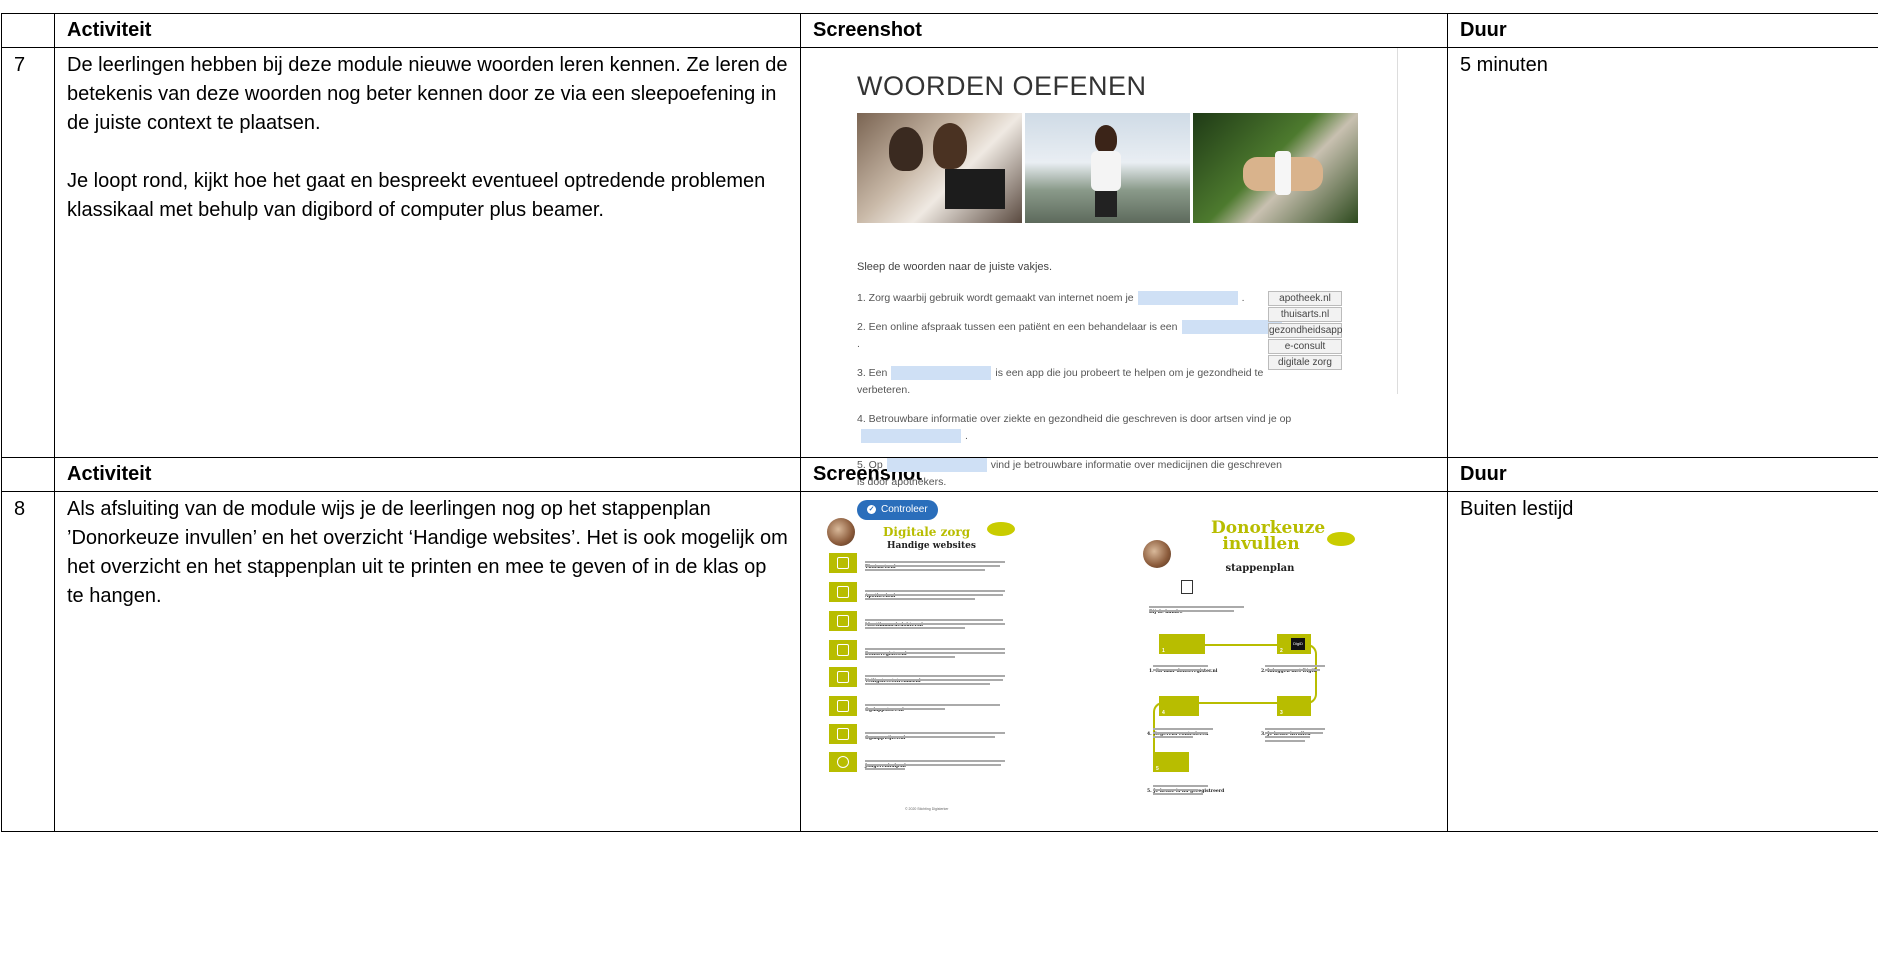  Describe the element at coordinates (1305, 362) in the screenshot. I see `word-option: digitale zorg` at that location.